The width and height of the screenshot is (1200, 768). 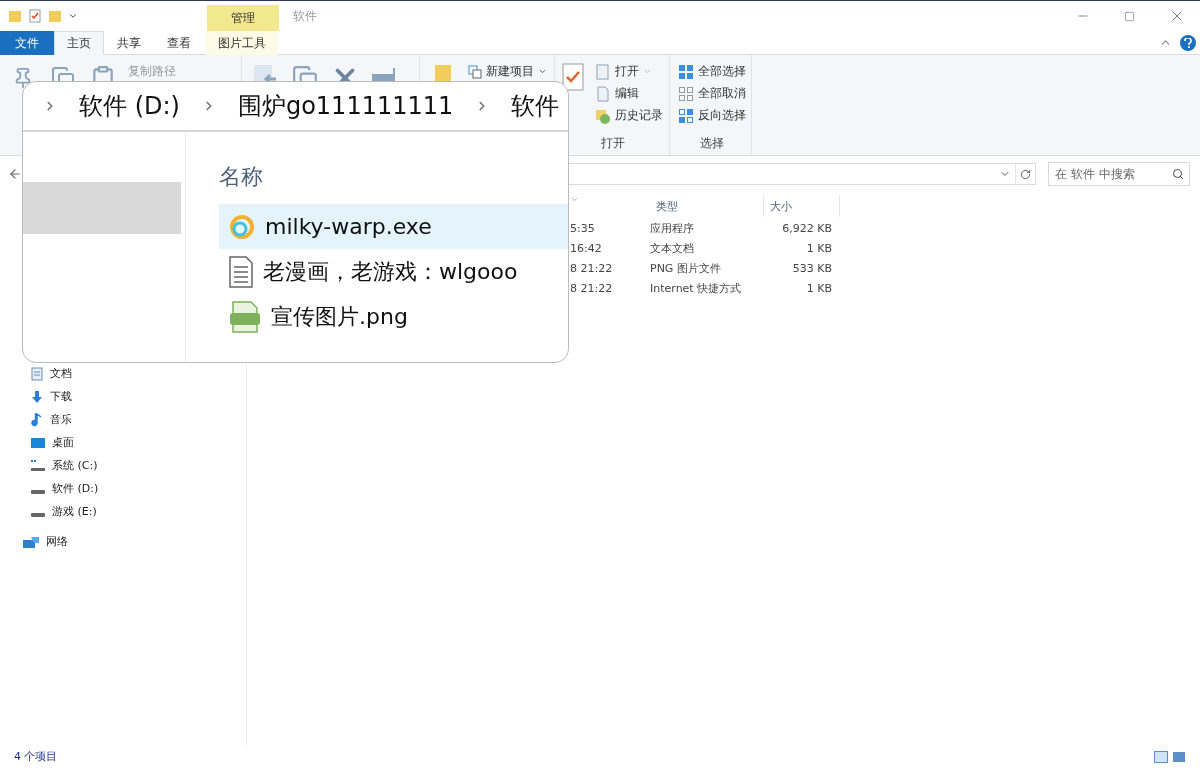 I want to click on table-cell-text: 6,922 KB, so click(x=806, y=228).